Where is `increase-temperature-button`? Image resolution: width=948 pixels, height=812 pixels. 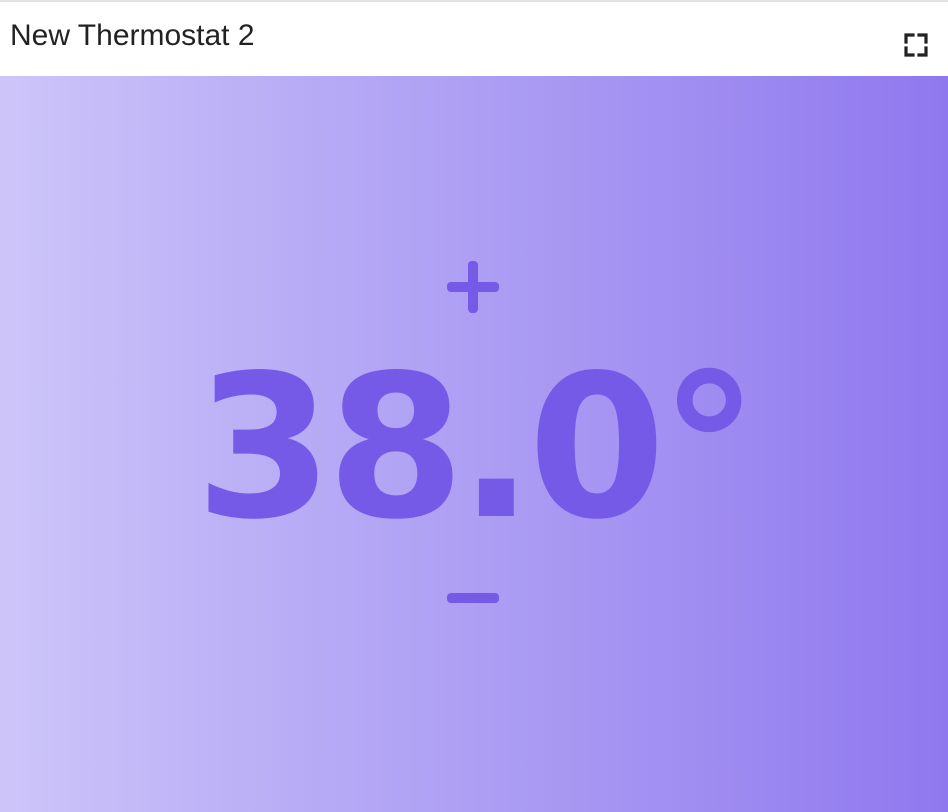
increase-temperature-button is located at coordinates (473, 287).